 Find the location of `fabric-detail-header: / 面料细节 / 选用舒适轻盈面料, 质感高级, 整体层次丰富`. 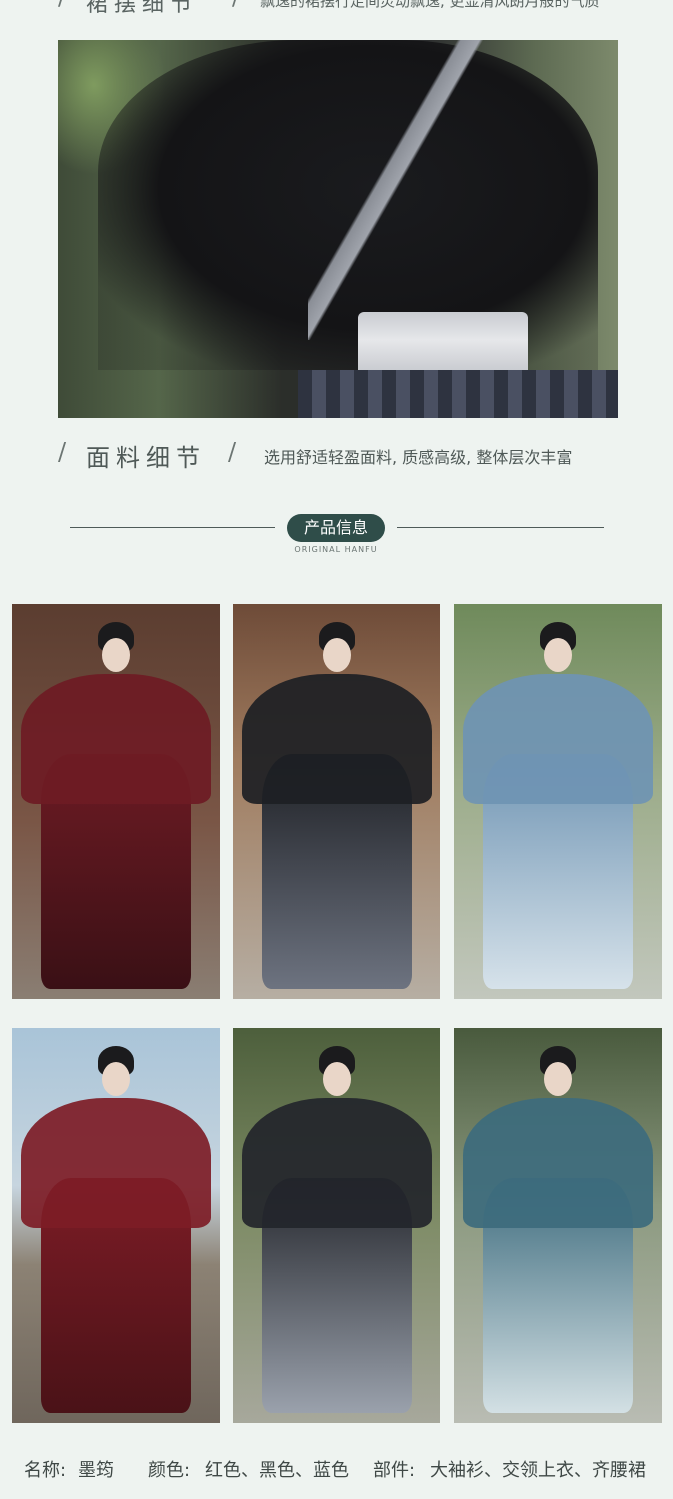

fabric-detail-header: / 面料细节 / 选用舒适轻盈面料, 质感高级, 整体层次丰富 is located at coordinates (336, 454).